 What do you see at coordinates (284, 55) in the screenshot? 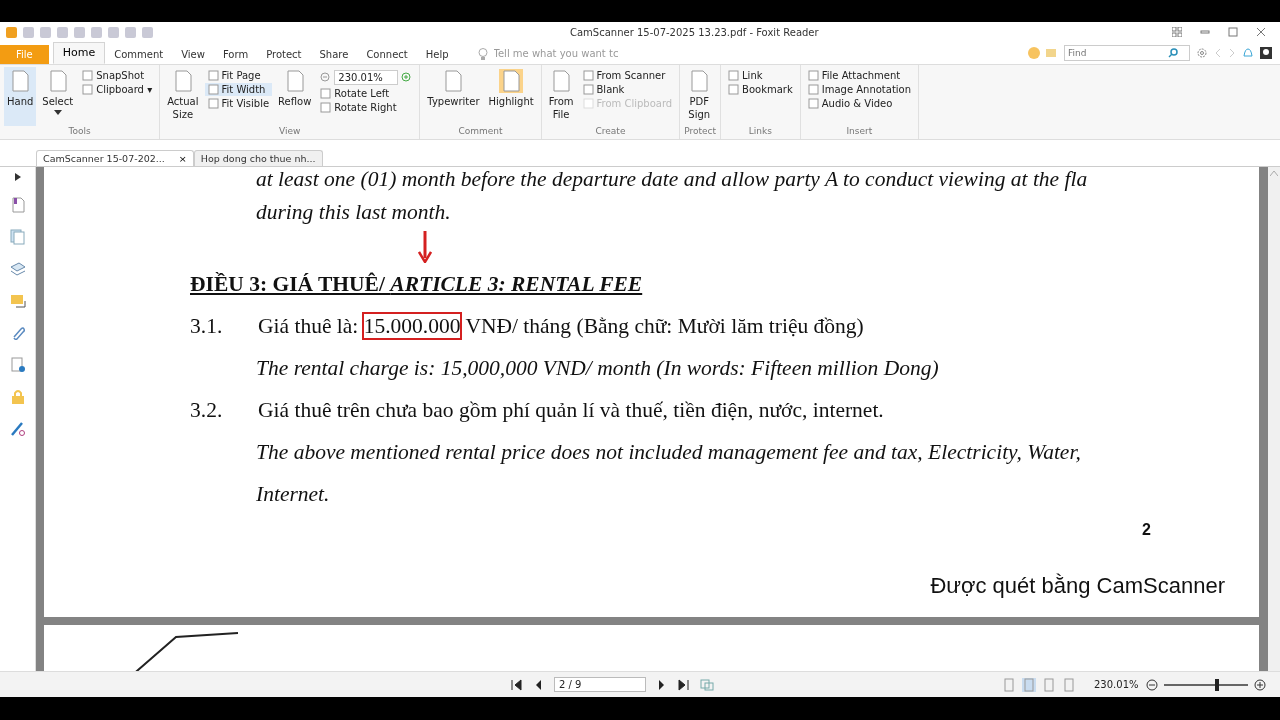
I see `ribbon-tab: Protect` at bounding box center [284, 55].